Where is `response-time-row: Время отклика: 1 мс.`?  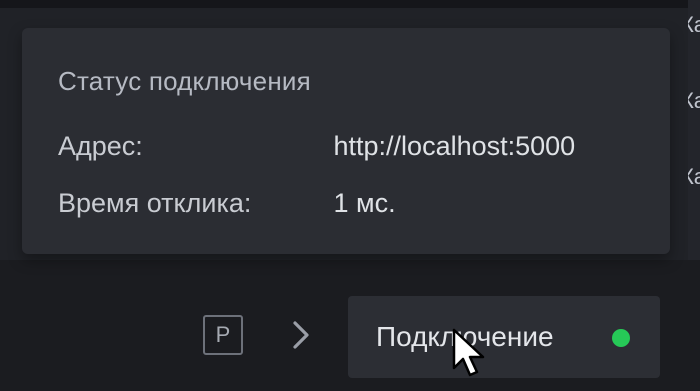 response-time-row: Время отклика: 1 мс. is located at coordinates (227, 203).